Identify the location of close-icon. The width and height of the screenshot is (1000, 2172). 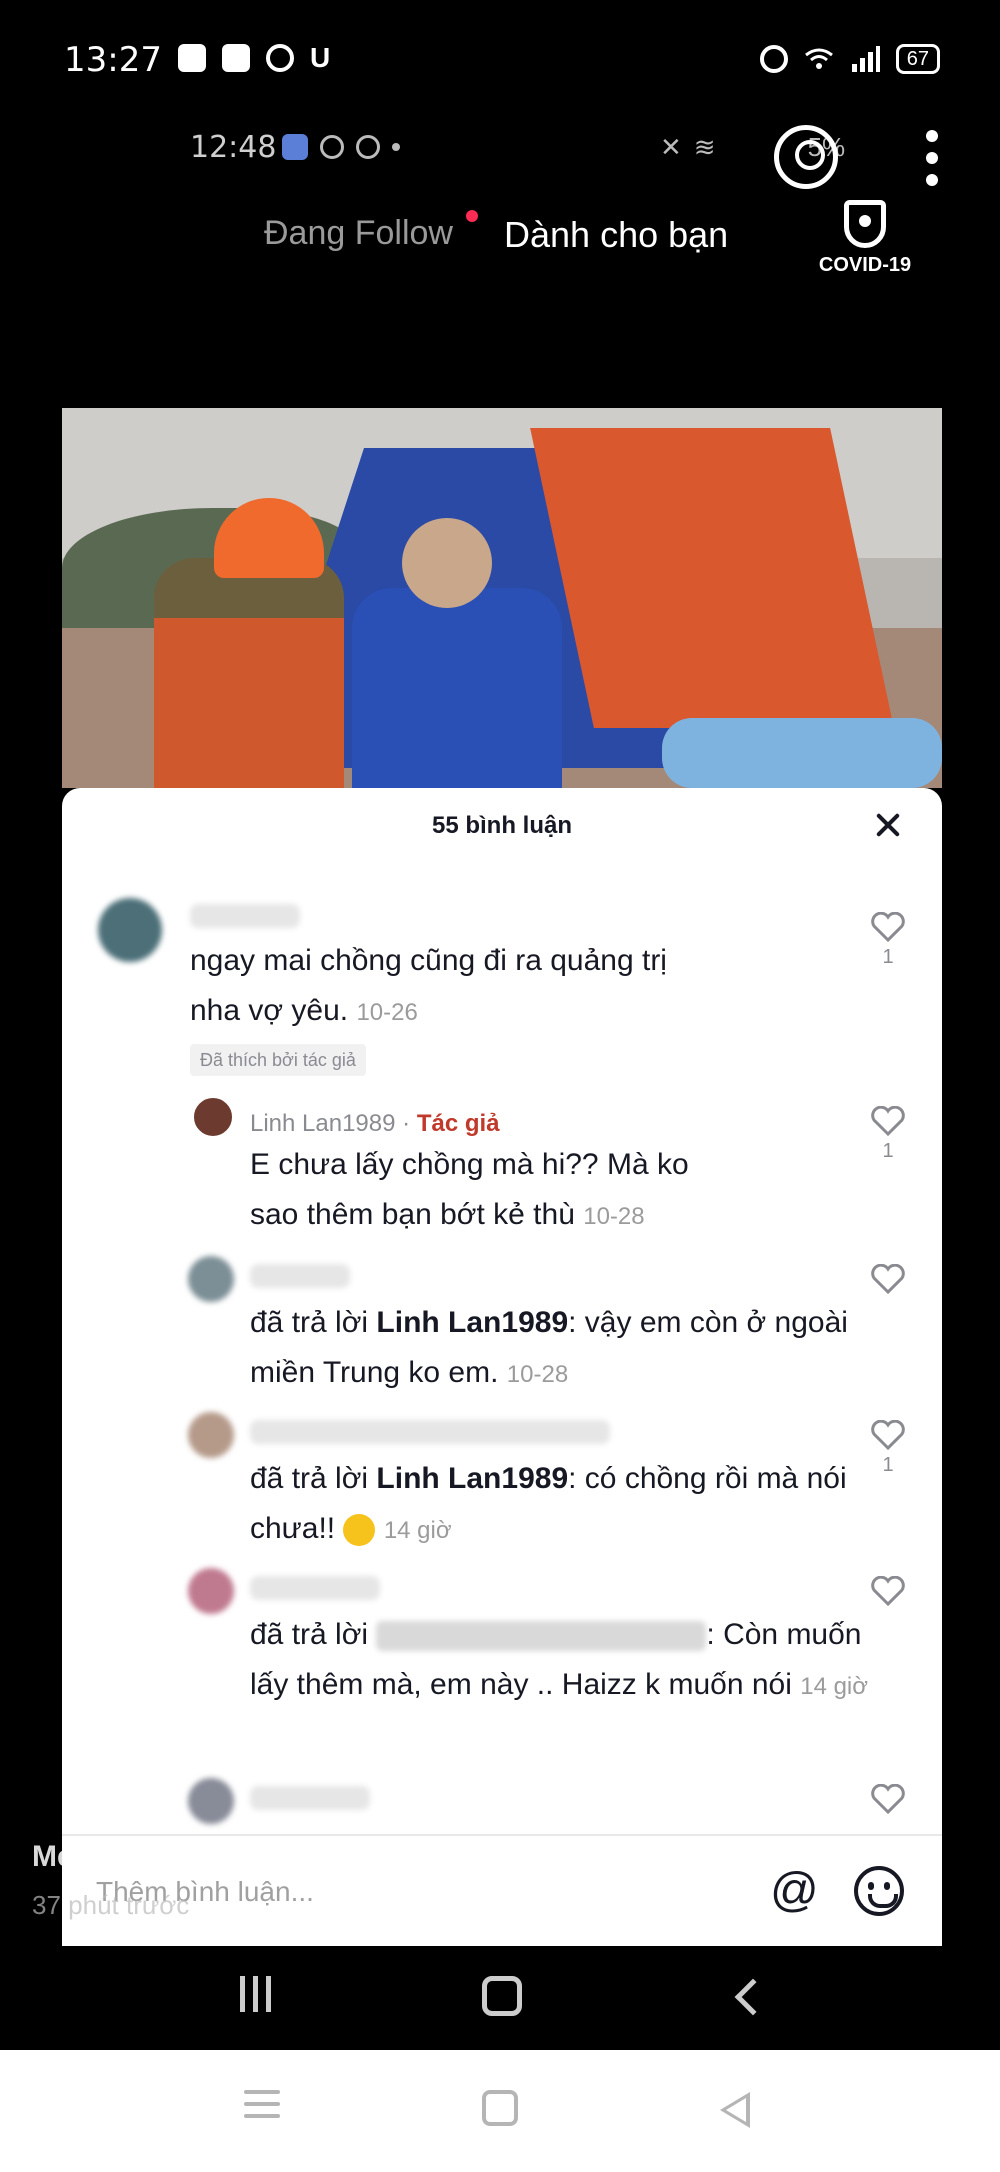
(888, 826).